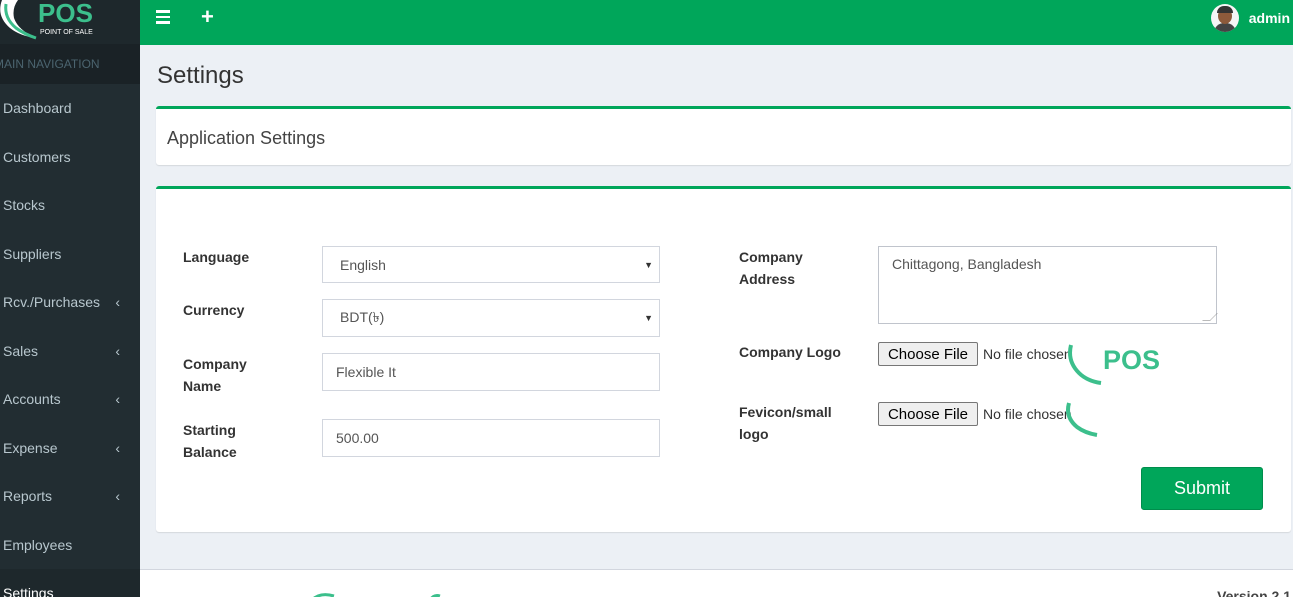  Describe the element at coordinates (928, 414) in the screenshot. I see `favicon-choose-file-button: Choose File` at that location.